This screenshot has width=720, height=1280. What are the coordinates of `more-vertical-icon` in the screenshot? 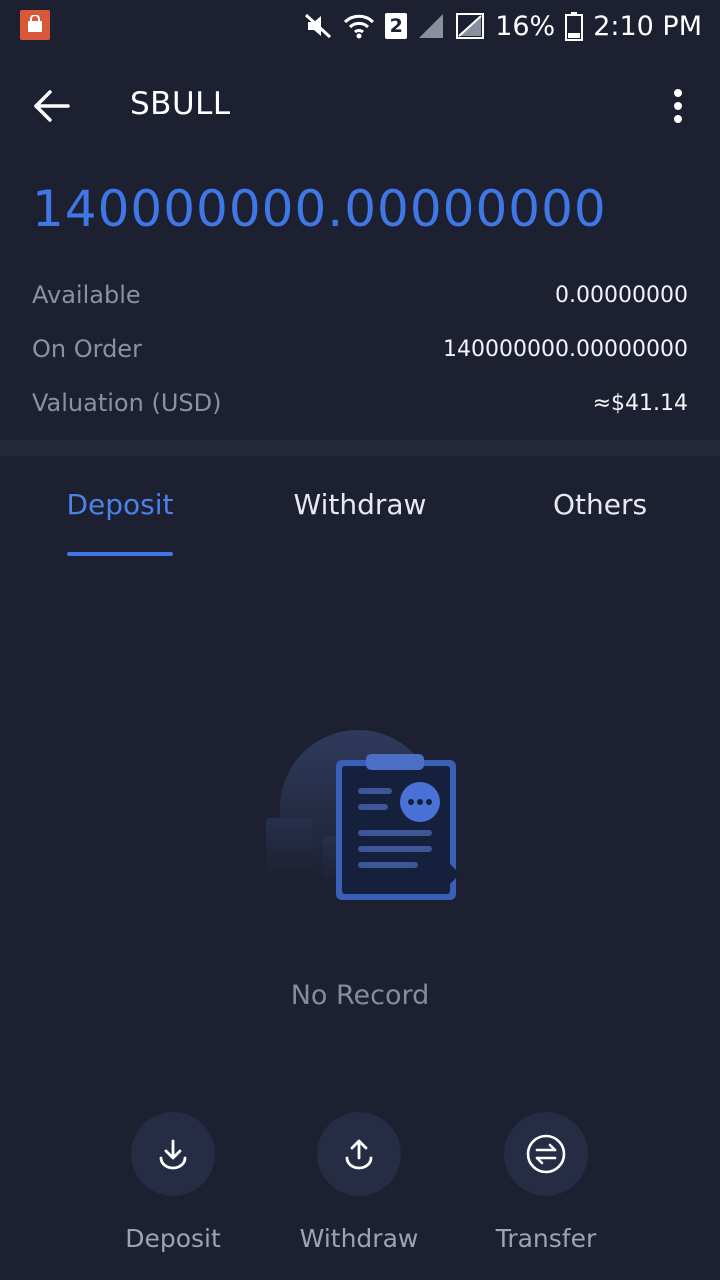 It's located at (678, 106).